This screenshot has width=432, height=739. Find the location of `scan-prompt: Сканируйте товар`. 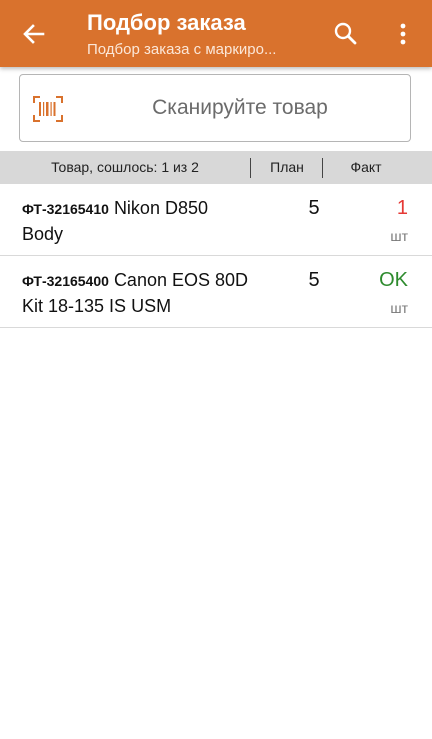

scan-prompt: Сканируйте товар is located at coordinates (240, 107).